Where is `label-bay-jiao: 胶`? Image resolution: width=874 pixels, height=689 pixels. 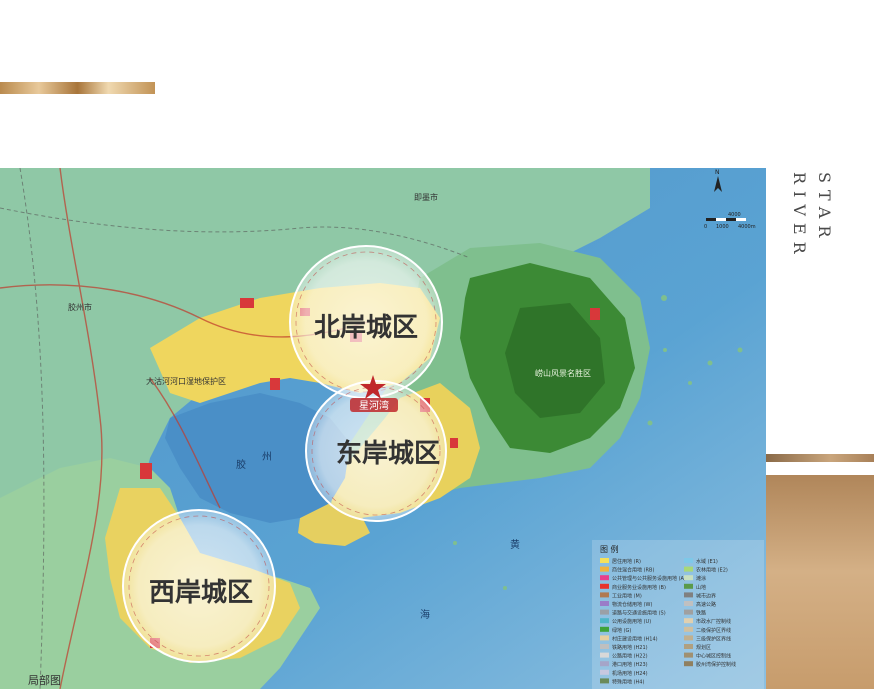 label-bay-jiao: 胶 is located at coordinates (241, 464).